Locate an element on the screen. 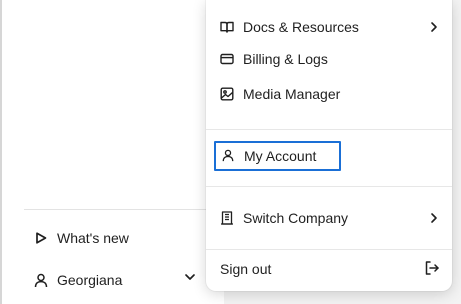 Image resolution: width=461 pixels, height=304 pixels. menu-item-sign-out: Sign out is located at coordinates (330, 269).